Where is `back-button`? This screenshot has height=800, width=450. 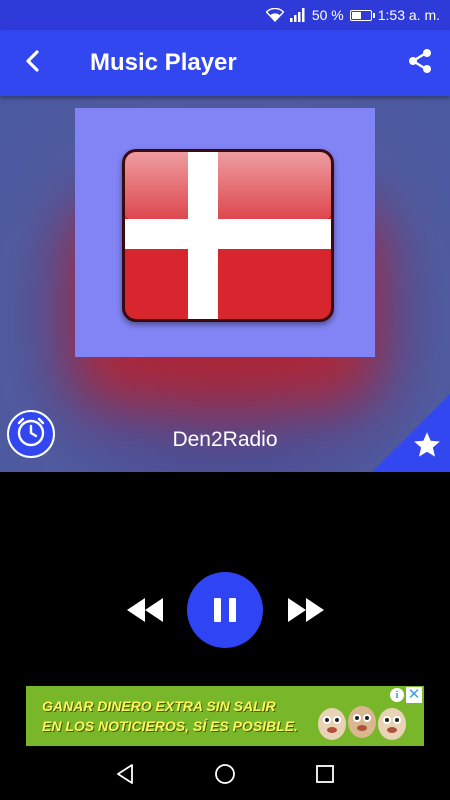
back-button is located at coordinates (33, 63).